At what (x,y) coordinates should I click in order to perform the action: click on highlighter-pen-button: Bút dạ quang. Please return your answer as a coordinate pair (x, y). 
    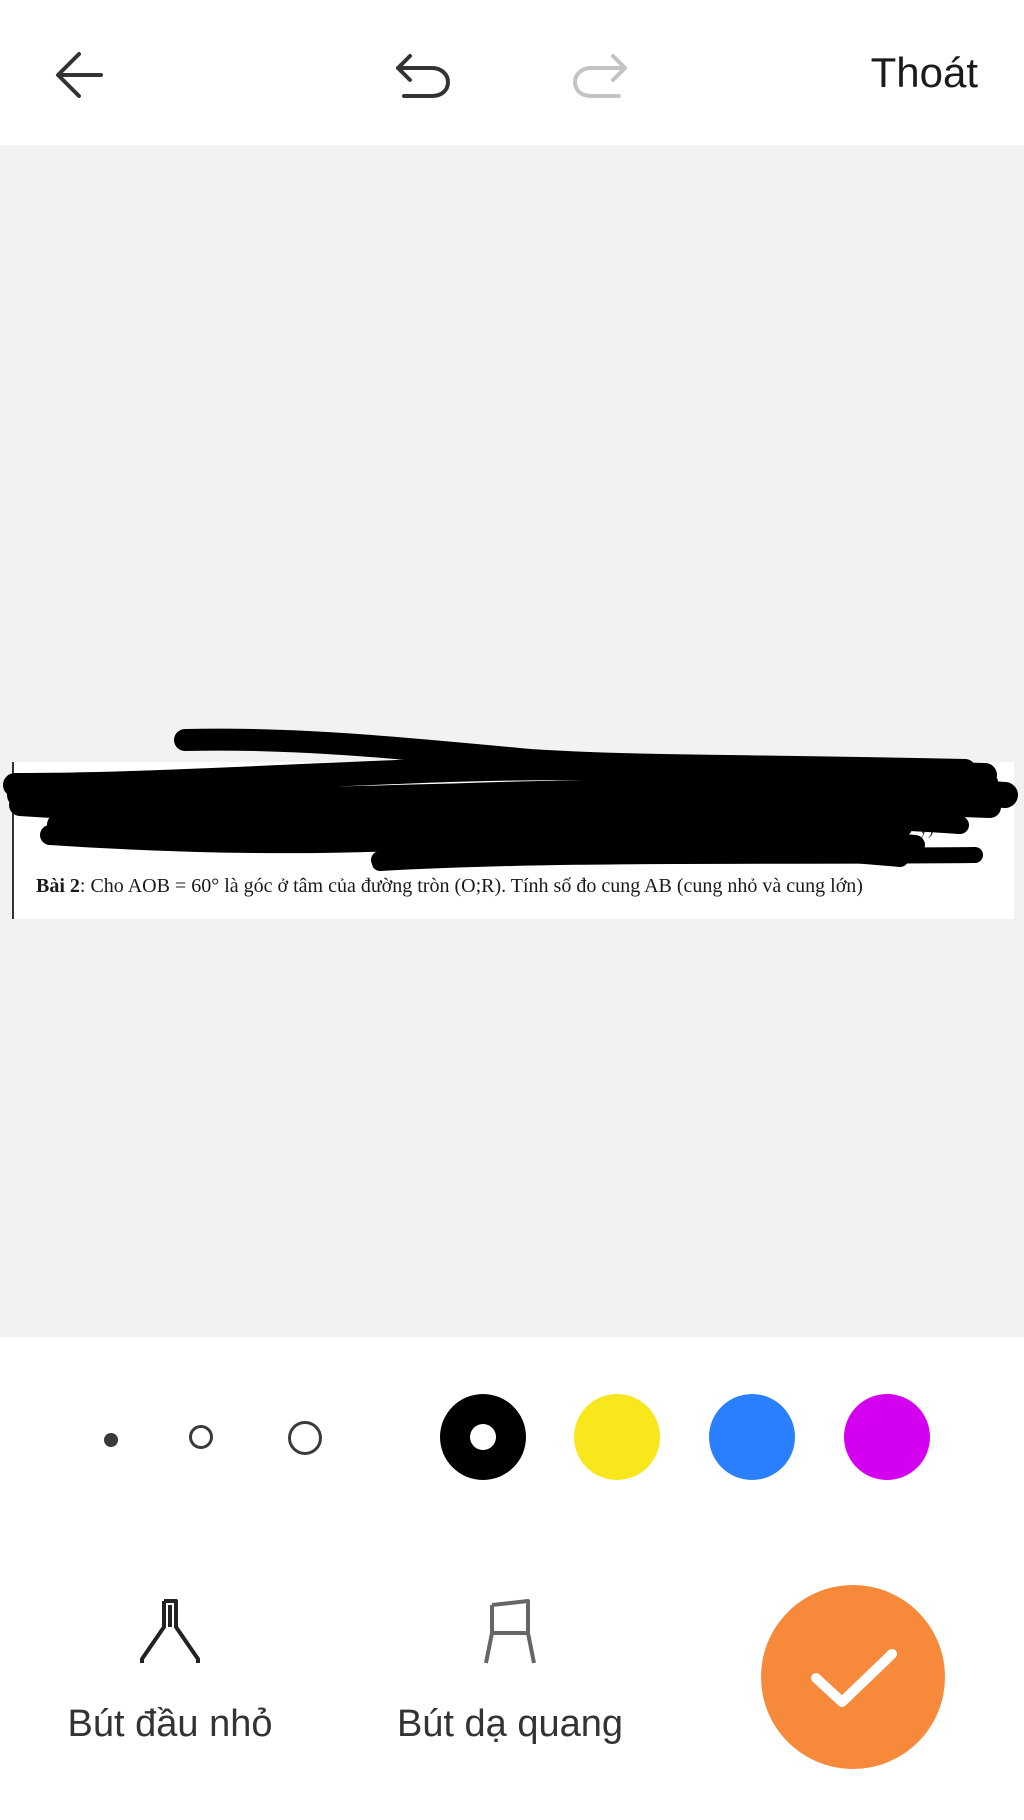
    Looking at the image, I should click on (510, 1671).